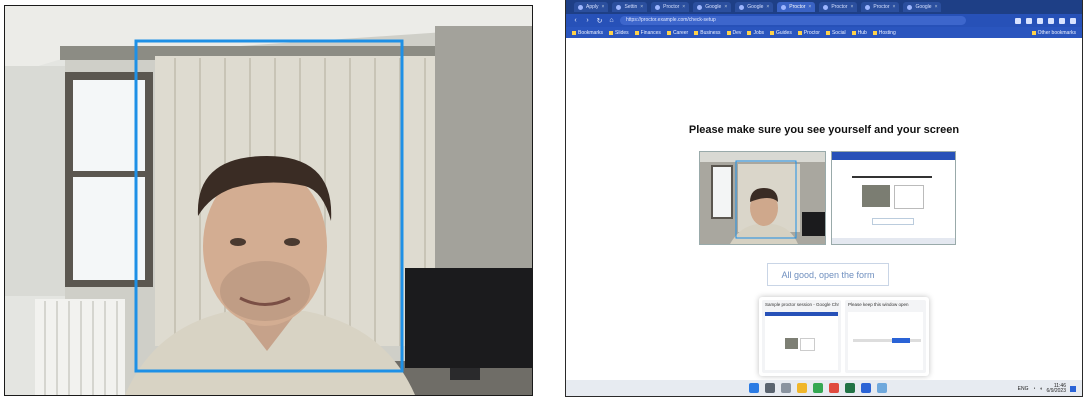 This screenshot has height=397, width=1084. Describe the element at coordinates (677, 33) in the screenshot. I see `bookmark-item: Career` at that location.